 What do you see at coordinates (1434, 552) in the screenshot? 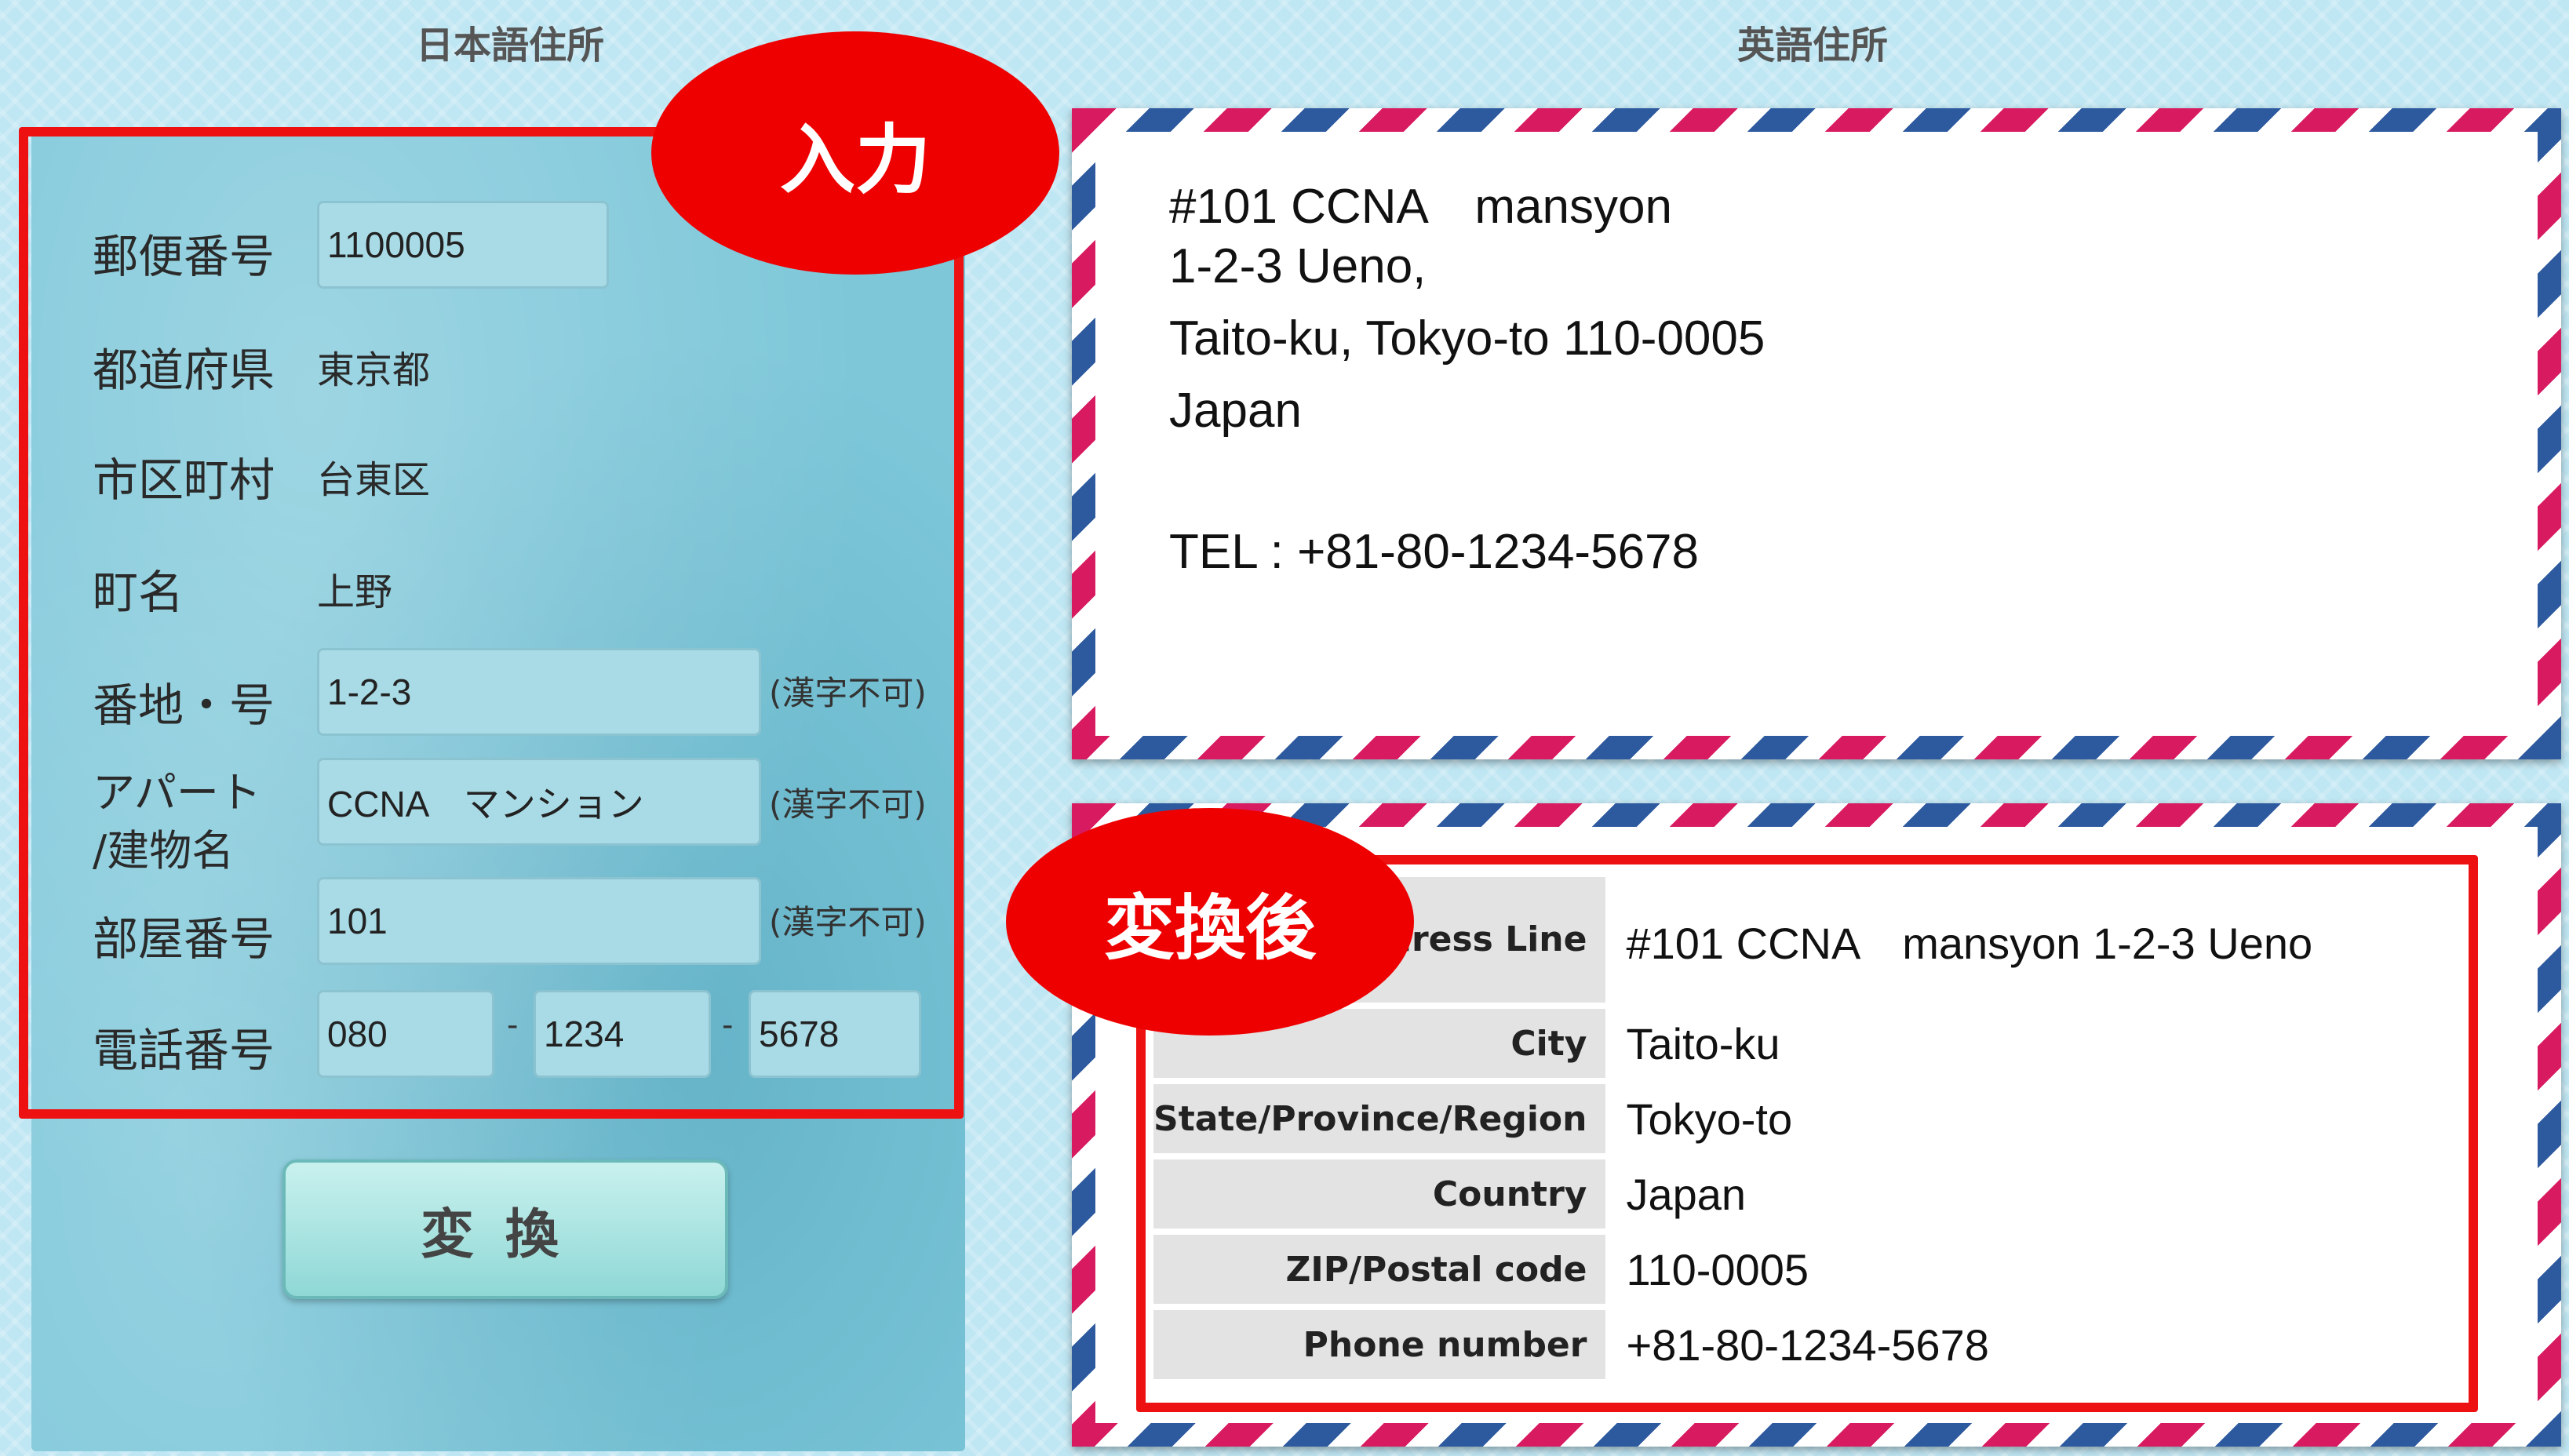
I see `envelope-phone-line: TEL : +81-80-1234-5678` at bounding box center [1434, 552].